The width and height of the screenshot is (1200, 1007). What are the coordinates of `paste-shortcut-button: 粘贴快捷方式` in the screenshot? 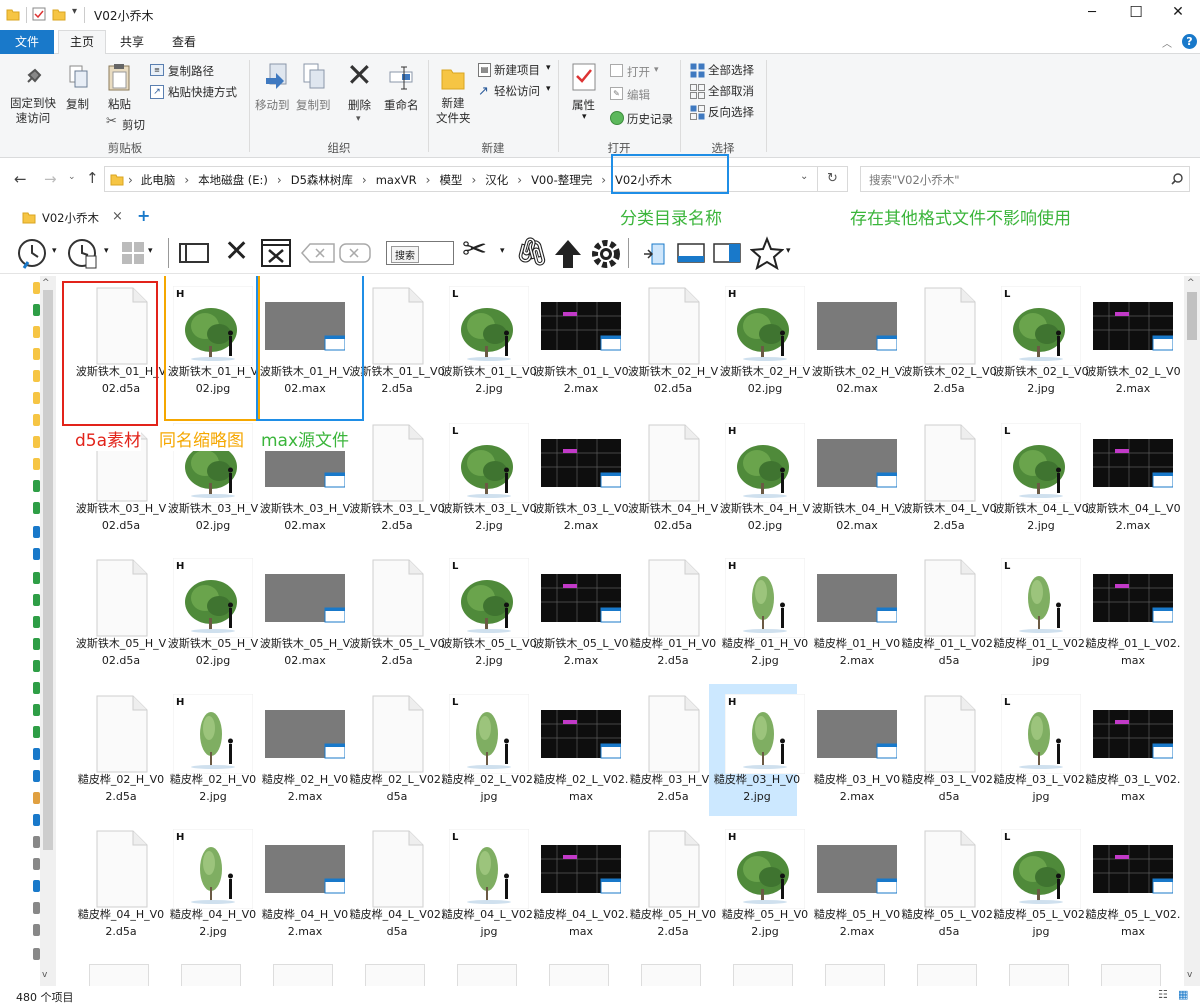 It's located at (202, 92).